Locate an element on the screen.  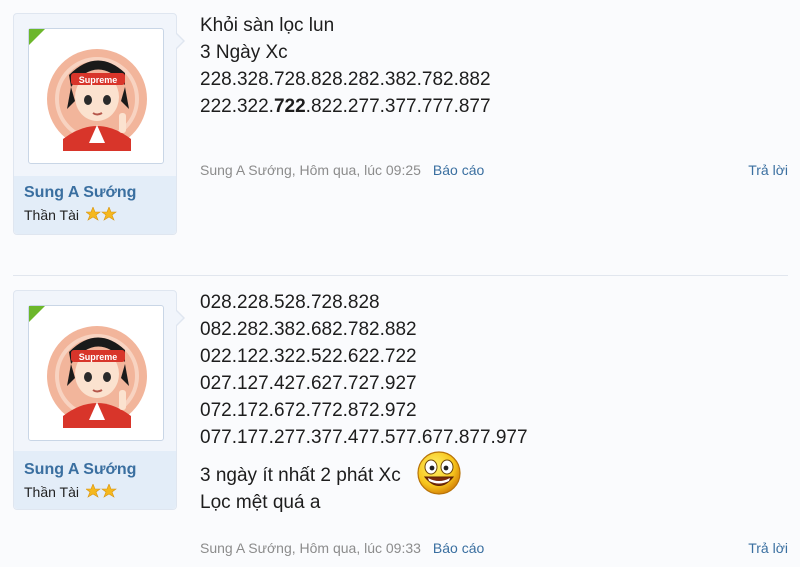
post-line: Lọc mệt quá a is located at coordinates (260, 502).